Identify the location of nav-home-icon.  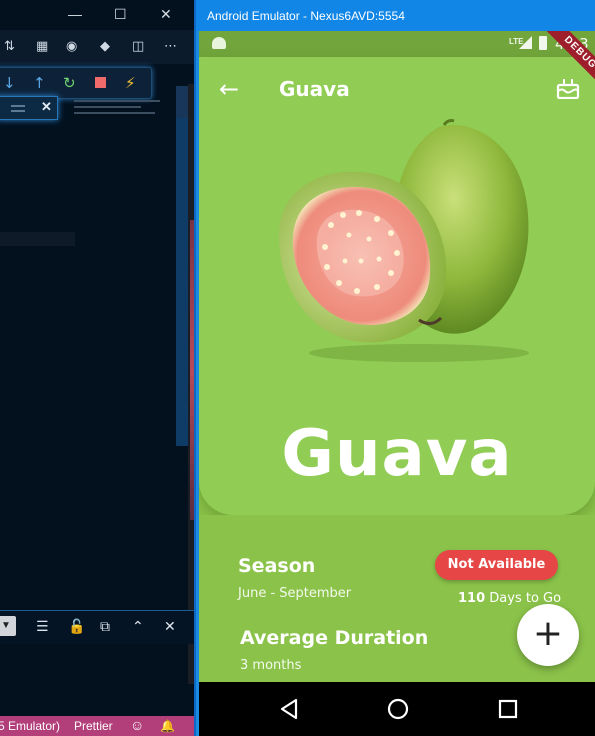
(398, 709).